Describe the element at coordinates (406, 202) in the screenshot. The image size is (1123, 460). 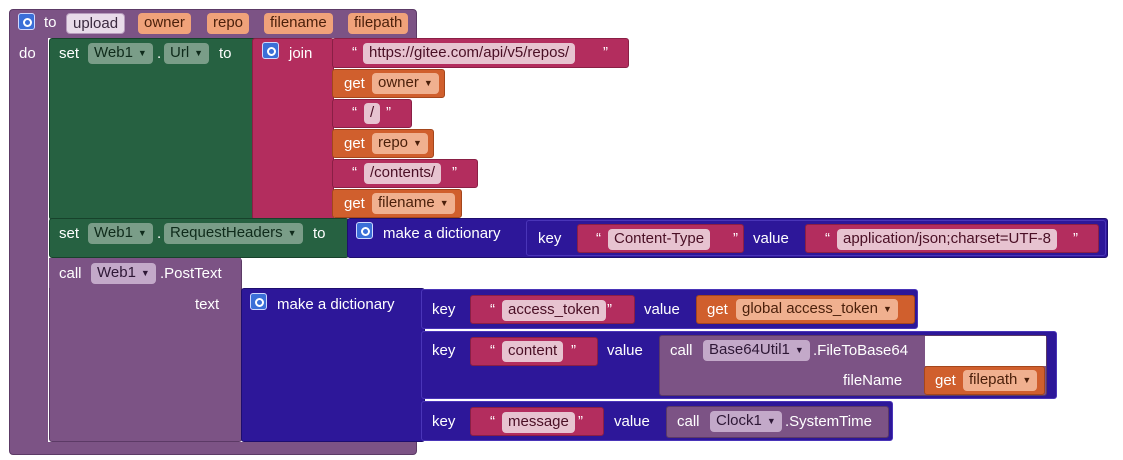
I see `get-filename-var-name: filename` at that location.